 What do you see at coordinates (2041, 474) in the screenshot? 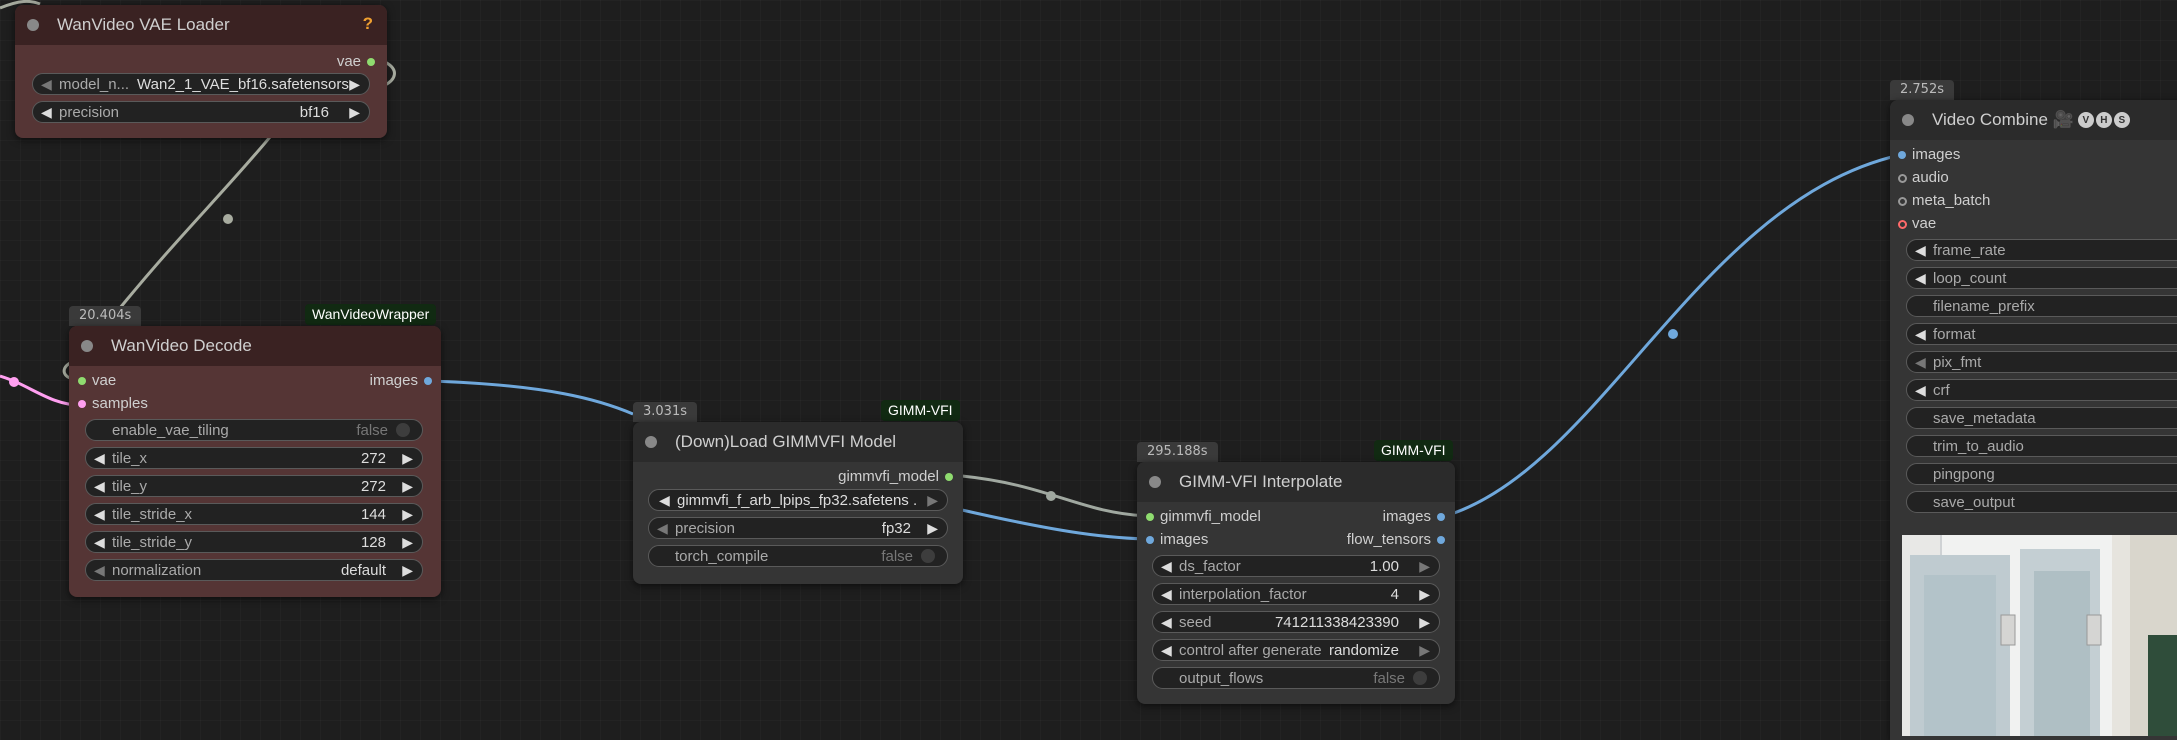
I see `pingpong-toggle: pingpong` at bounding box center [2041, 474].